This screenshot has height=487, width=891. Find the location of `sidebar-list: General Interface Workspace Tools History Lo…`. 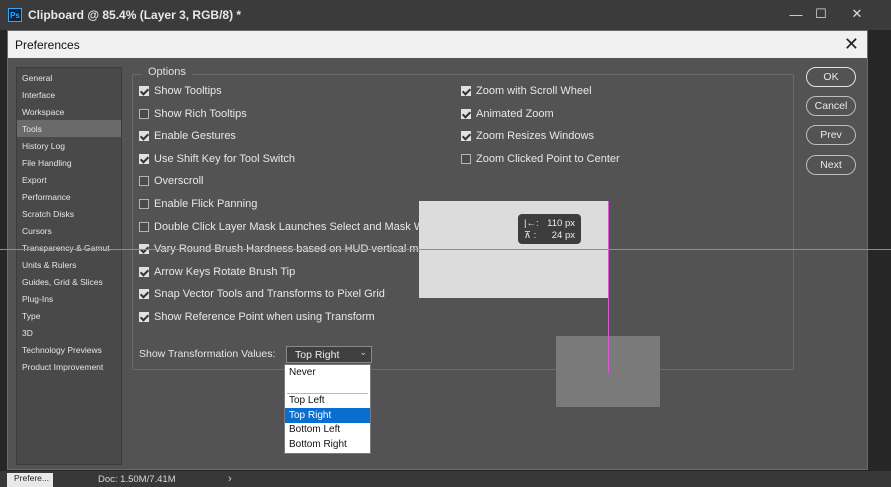

sidebar-list: General Interface Workspace Tools History Lo… is located at coordinates (69, 221).